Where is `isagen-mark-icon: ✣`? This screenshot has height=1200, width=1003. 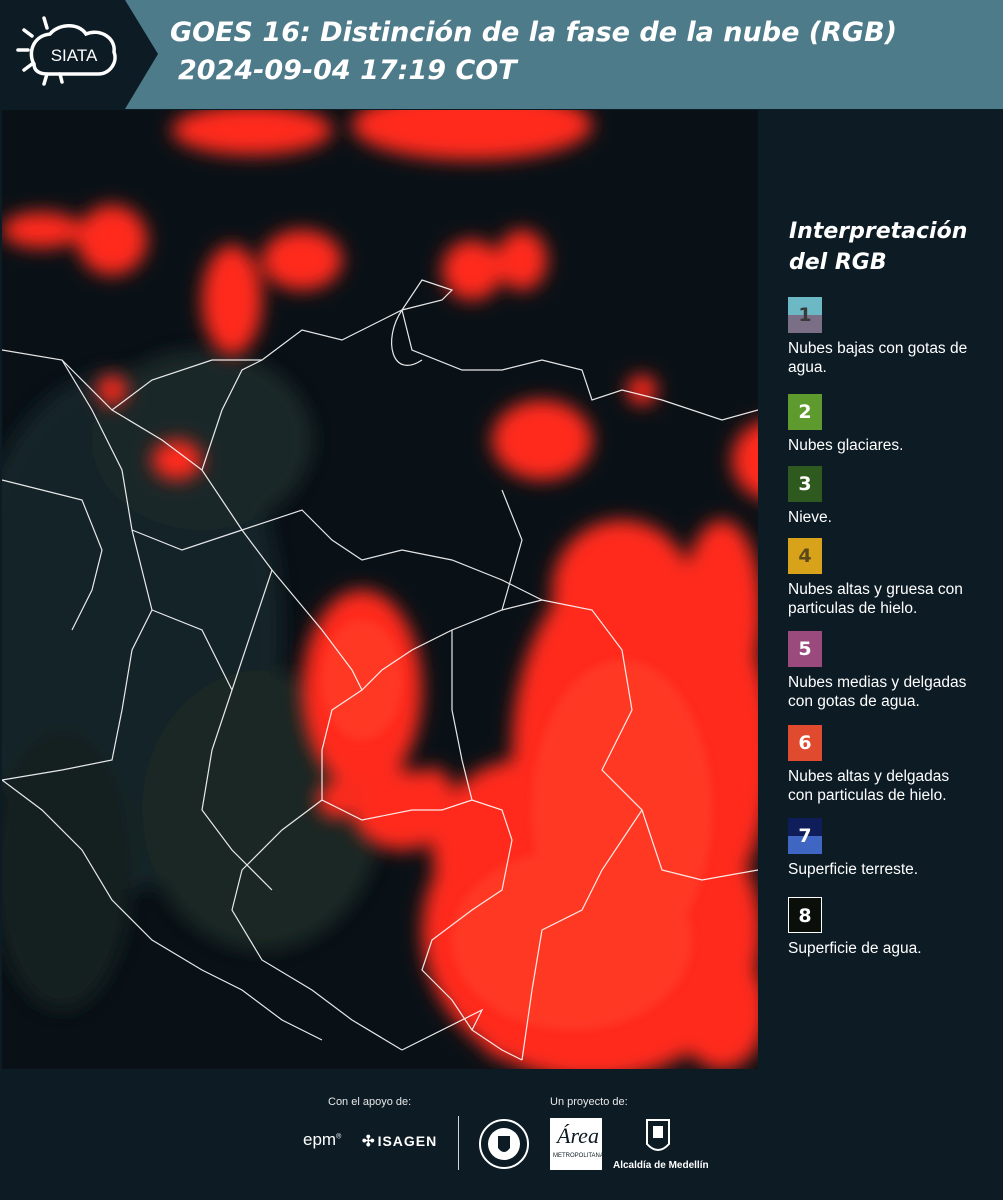 isagen-mark-icon: ✣ is located at coordinates (369, 1141).